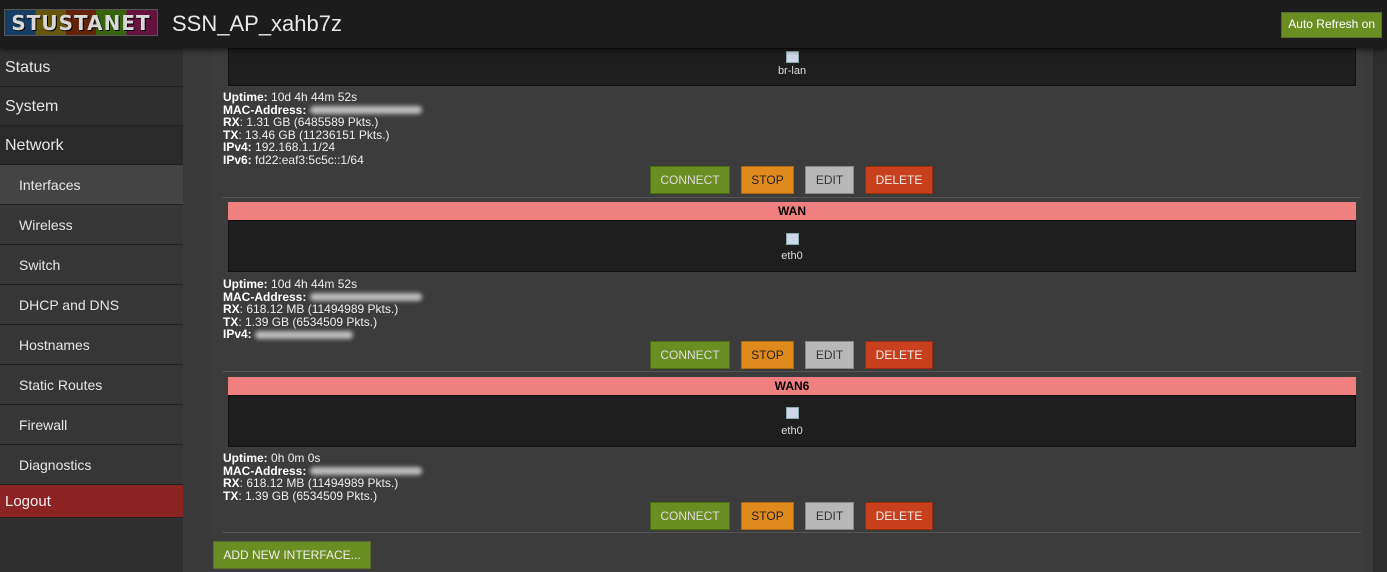  I want to click on device-wan, so click(792, 240).